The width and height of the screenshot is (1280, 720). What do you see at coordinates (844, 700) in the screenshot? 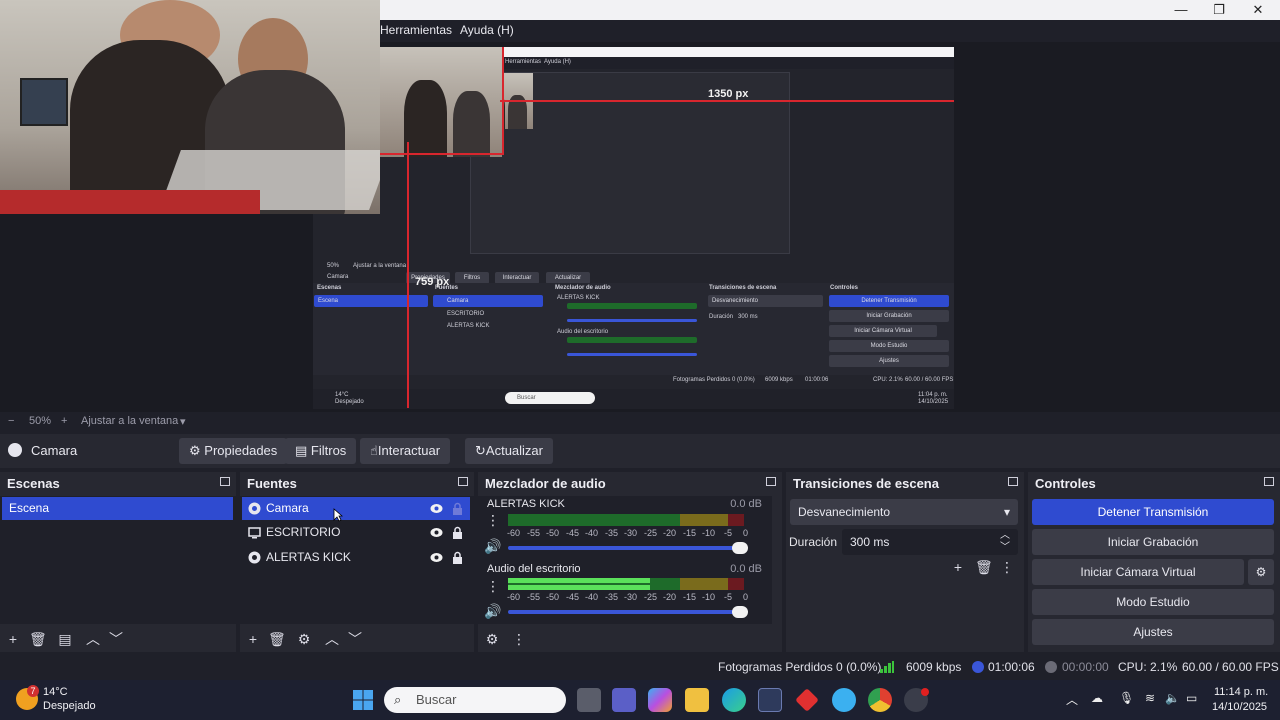
I see `app-blue-icon` at bounding box center [844, 700].